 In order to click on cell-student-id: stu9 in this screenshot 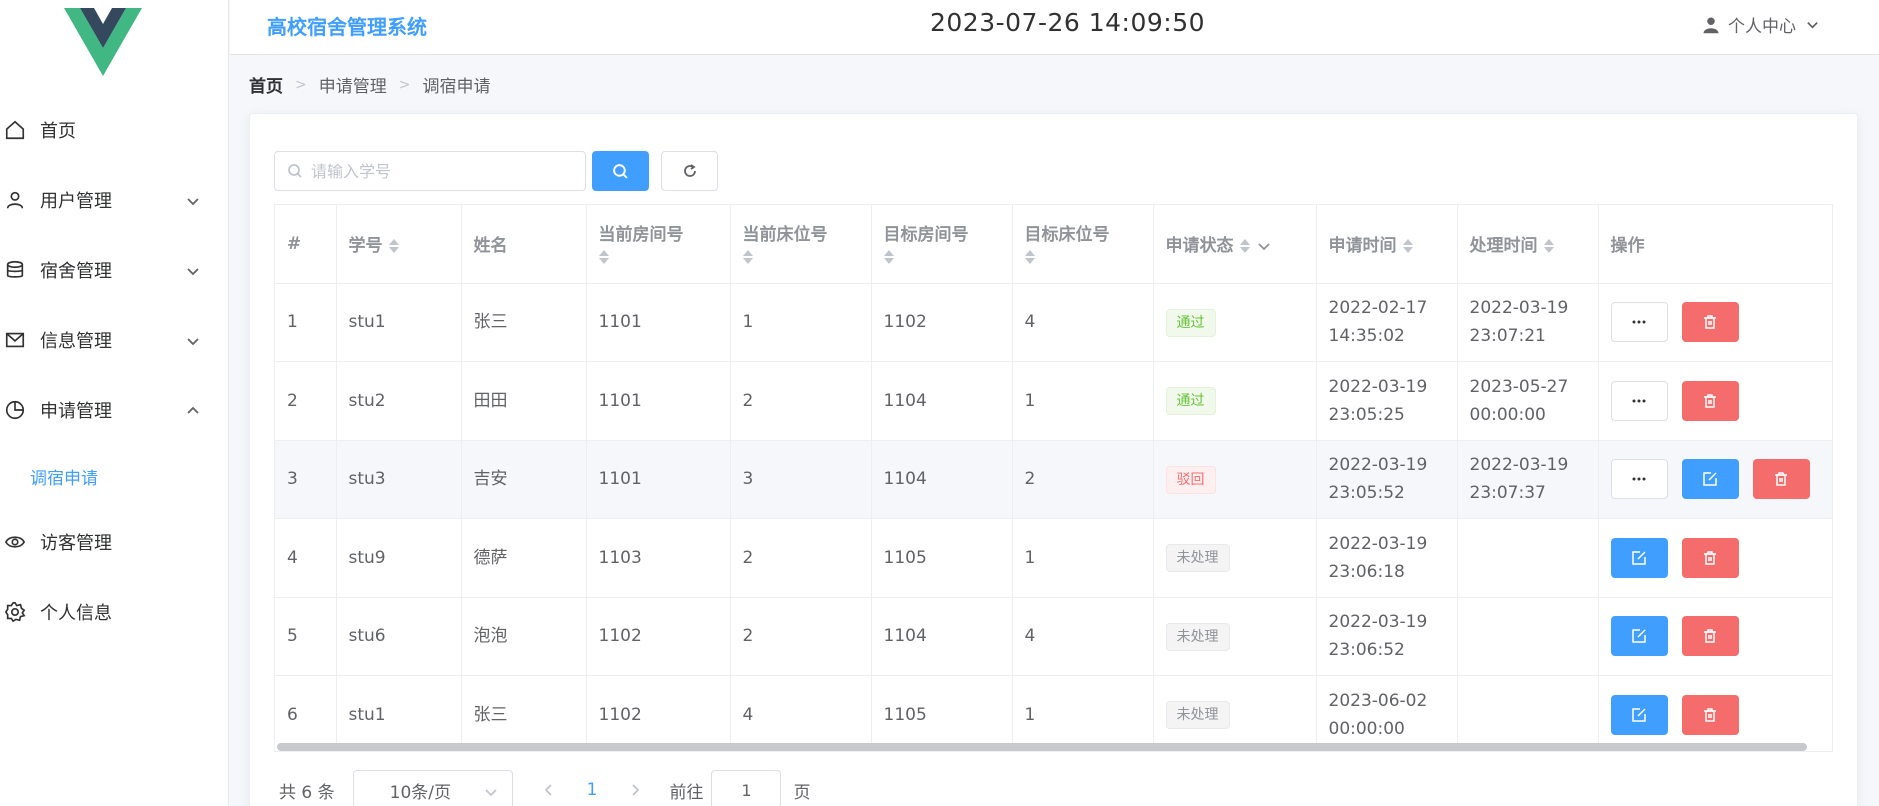, I will do `click(399, 558)`.